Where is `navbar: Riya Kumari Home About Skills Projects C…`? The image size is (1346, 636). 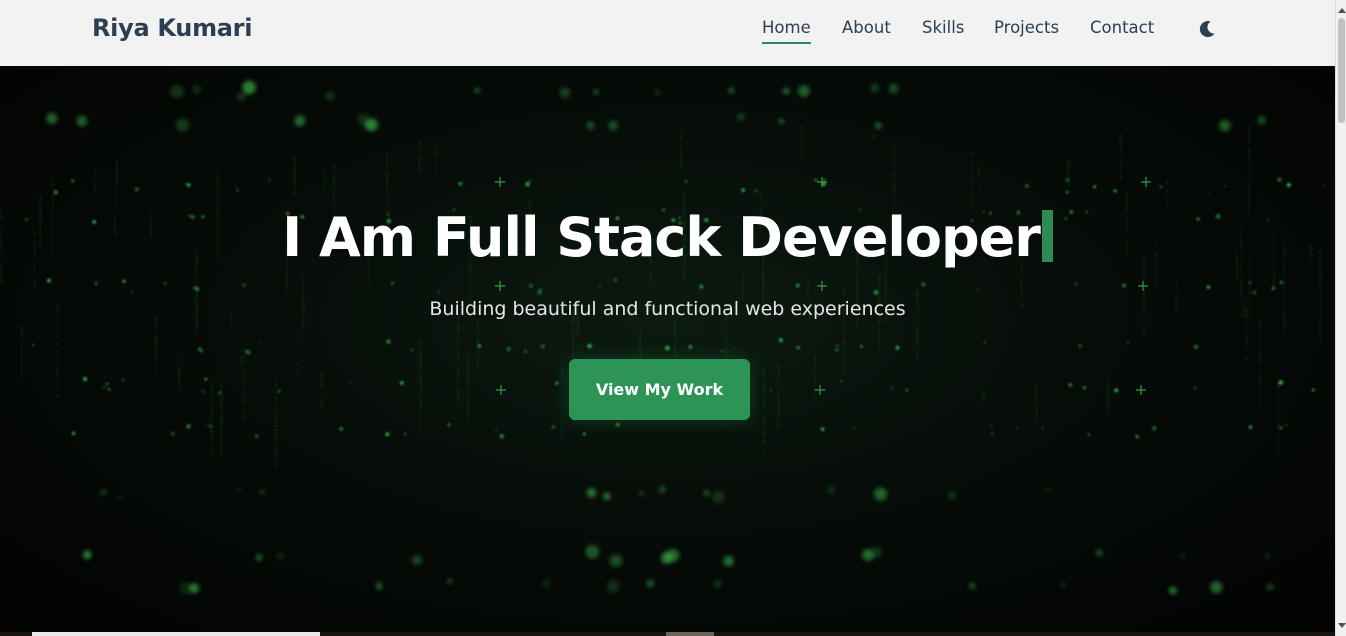 navbar: Riya Kumari Home About Skills Projects C… is located at coordinates (667, 33).